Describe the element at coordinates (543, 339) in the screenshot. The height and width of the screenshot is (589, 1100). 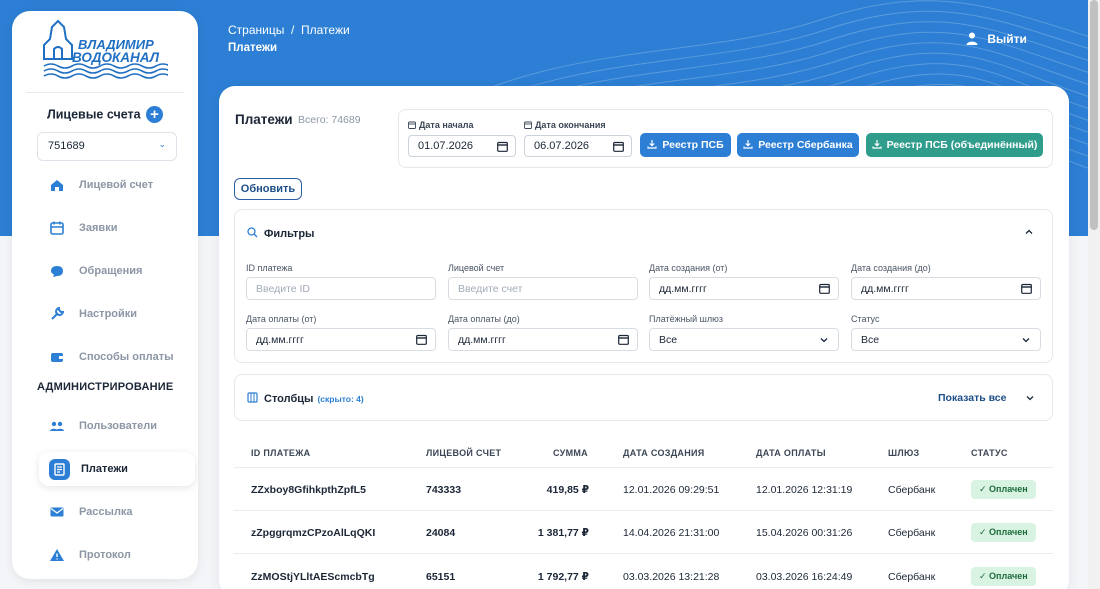
I see `filter-paid-to-input: дд.мм.гггг` at that location.